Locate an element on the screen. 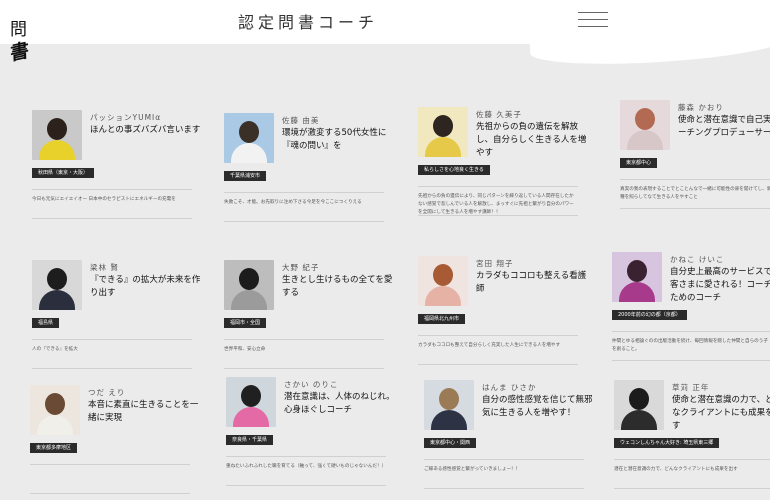 The image size is (770, 500). coach-catchphrase: 自分の感性感覚を信じて無邪気に生きる人を増やす！ is located at coordinates (537, 406).